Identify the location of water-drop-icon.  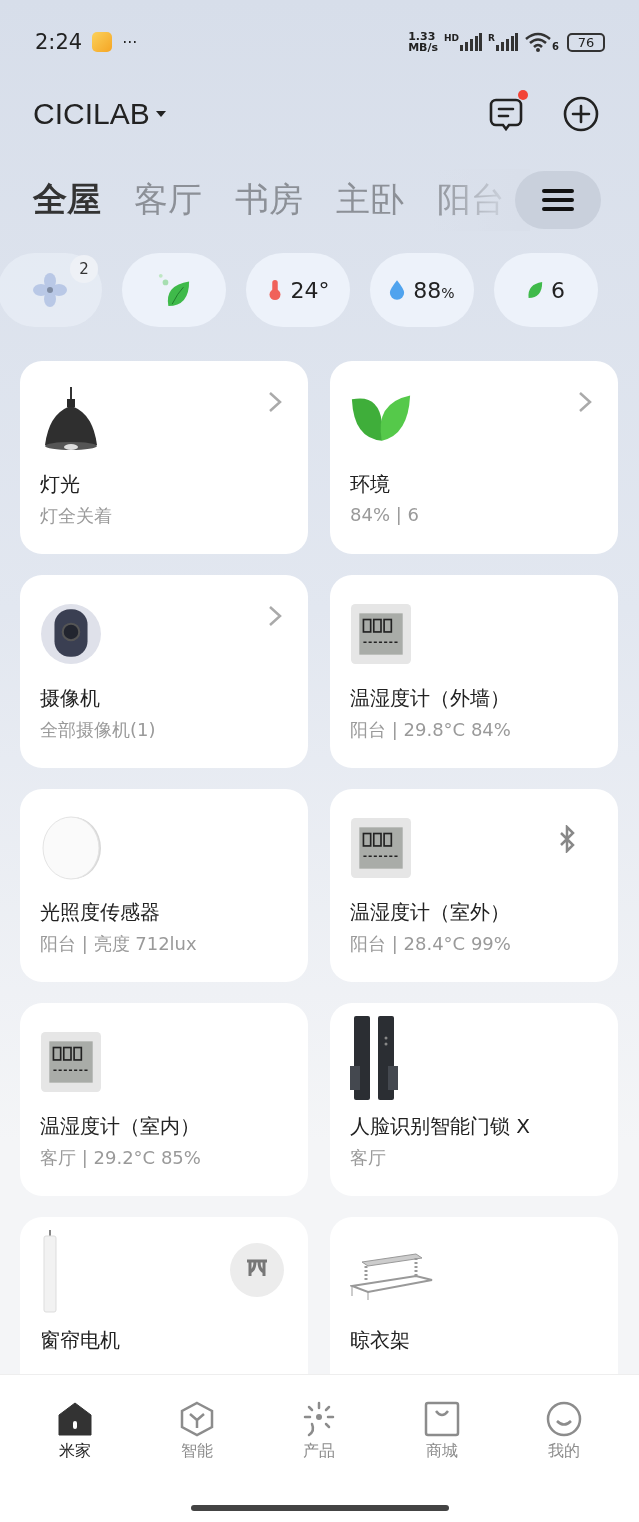
(397, 290).